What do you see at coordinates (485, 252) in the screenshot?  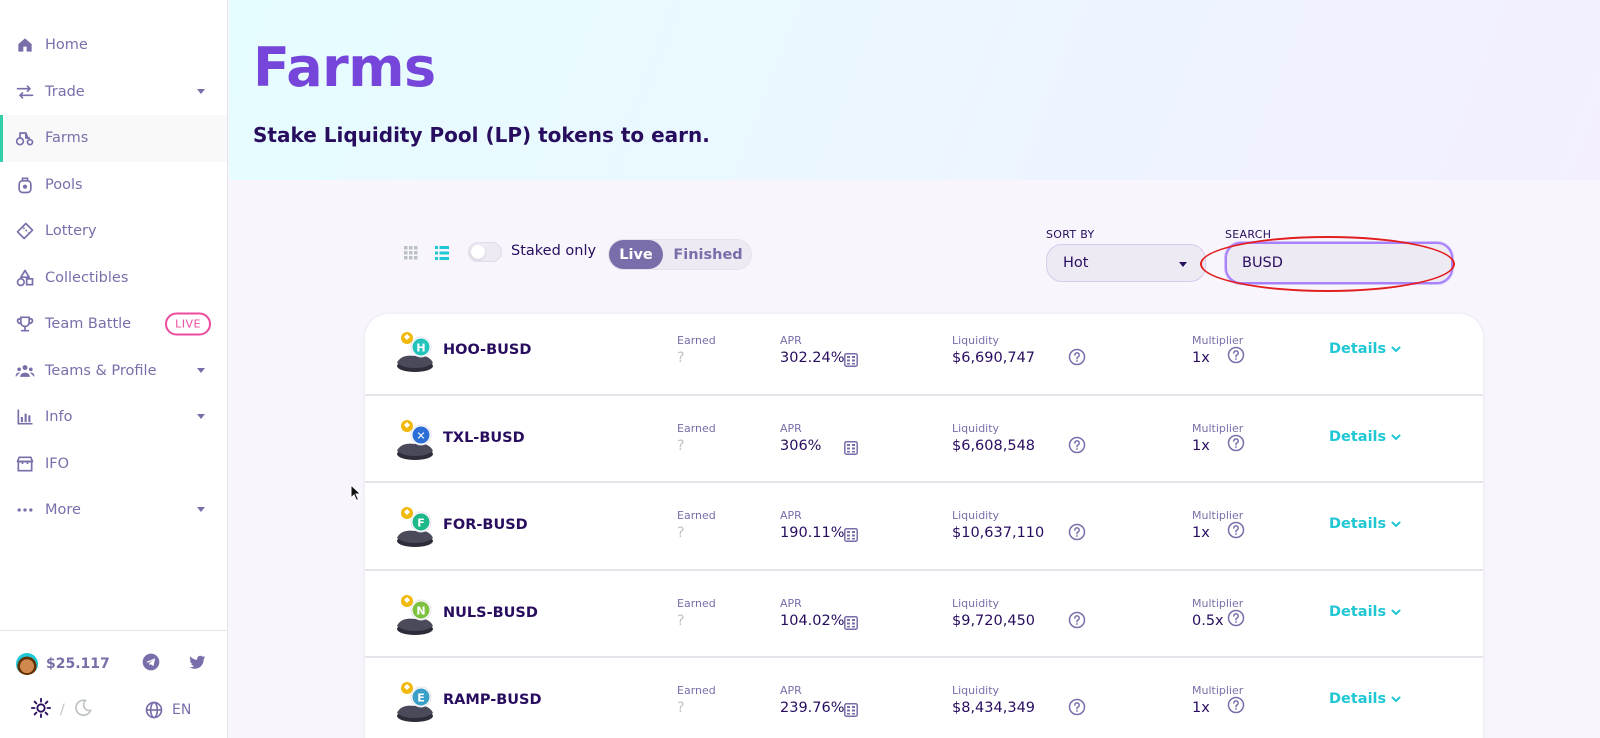 I see `staked-only-toggle` at bounding box center [485, 252].